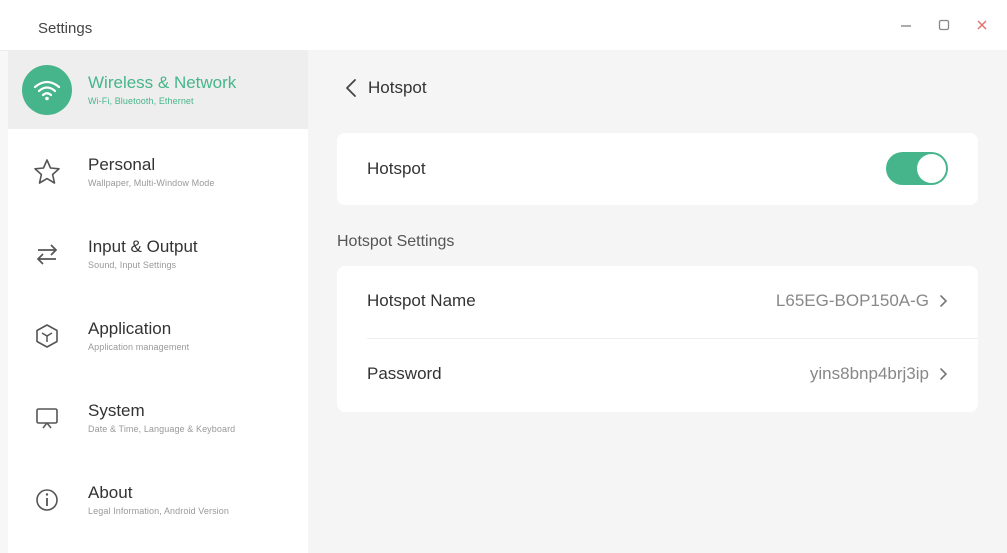  I want to click on minimize-button, so click(906, 25).